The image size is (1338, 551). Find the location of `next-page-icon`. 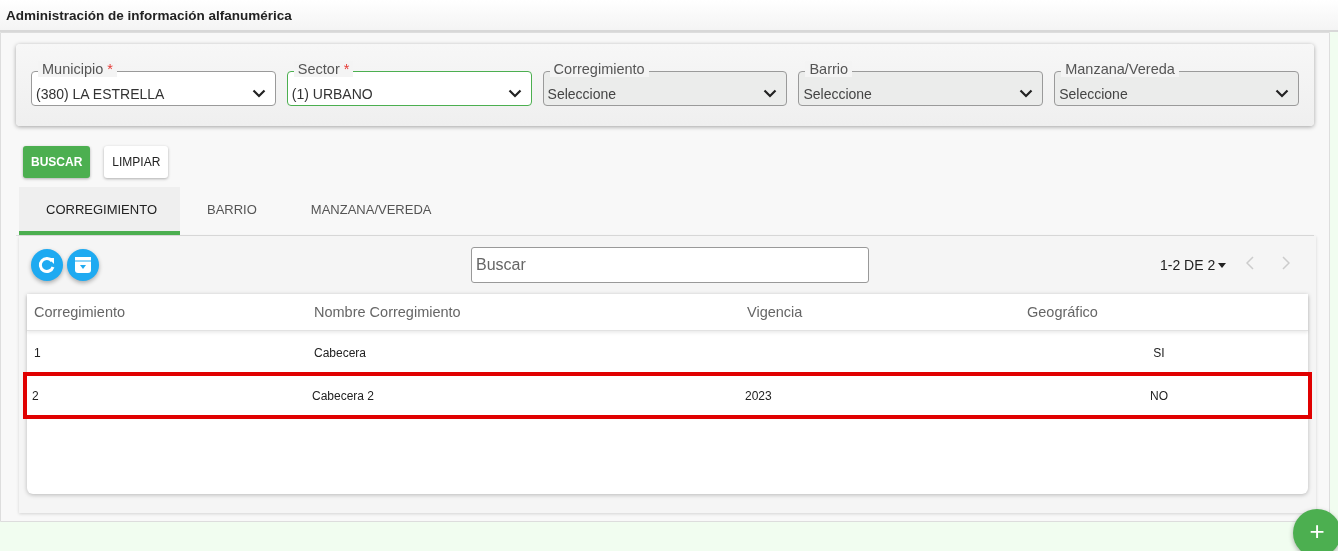

next-page-icon is located at coordinates (1286, 263).